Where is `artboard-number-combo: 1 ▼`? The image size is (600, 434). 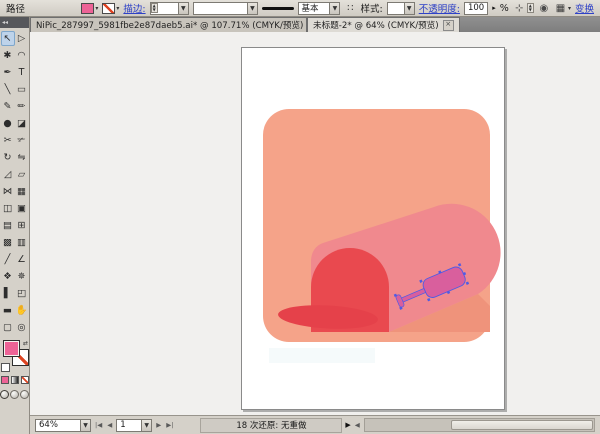 artboard-number-combo: 1 ▼ is located at coordinates (134, 425).